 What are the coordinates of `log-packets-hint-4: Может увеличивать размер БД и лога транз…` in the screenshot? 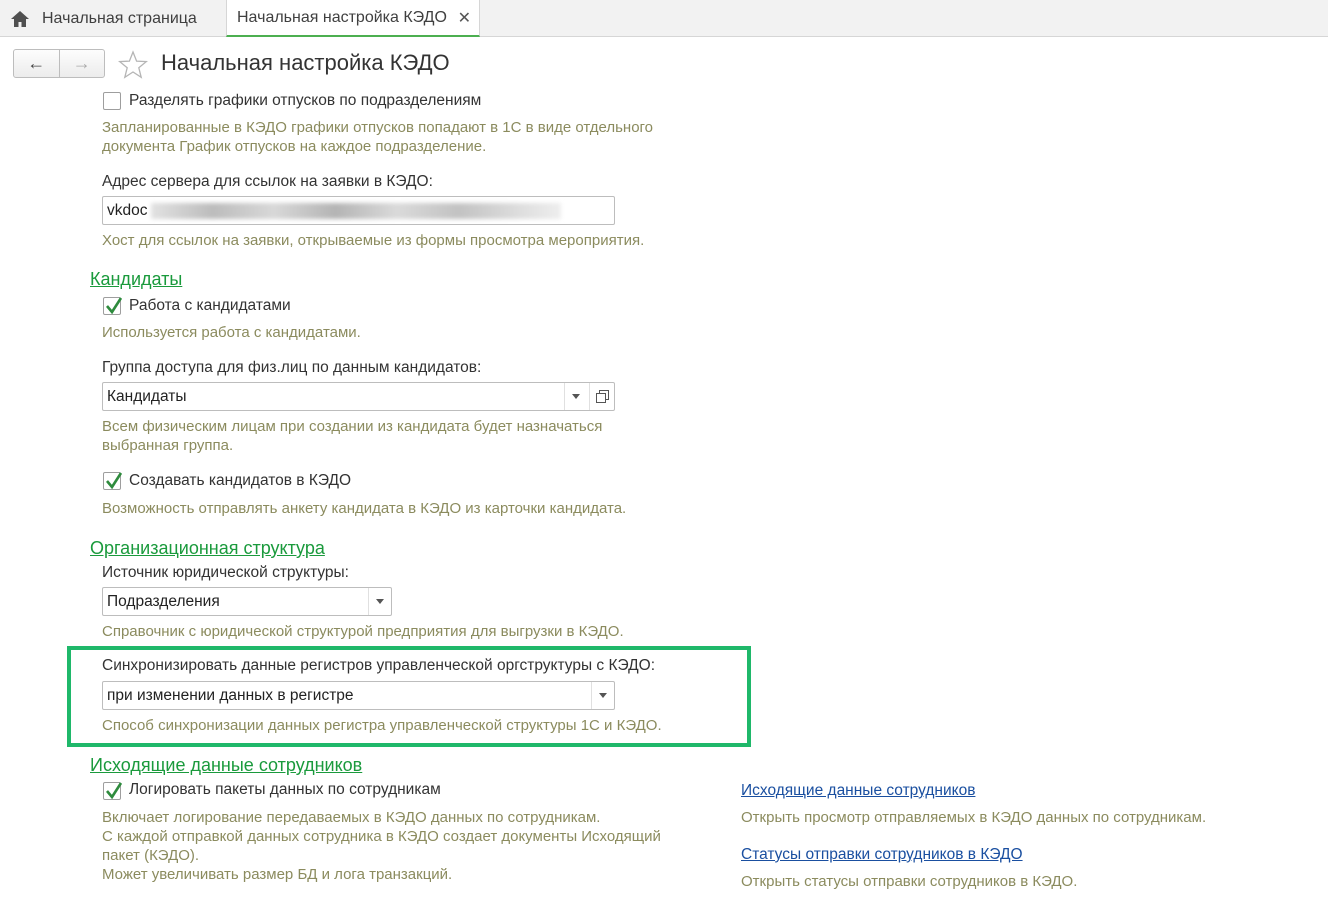 It's located at (277, 874).